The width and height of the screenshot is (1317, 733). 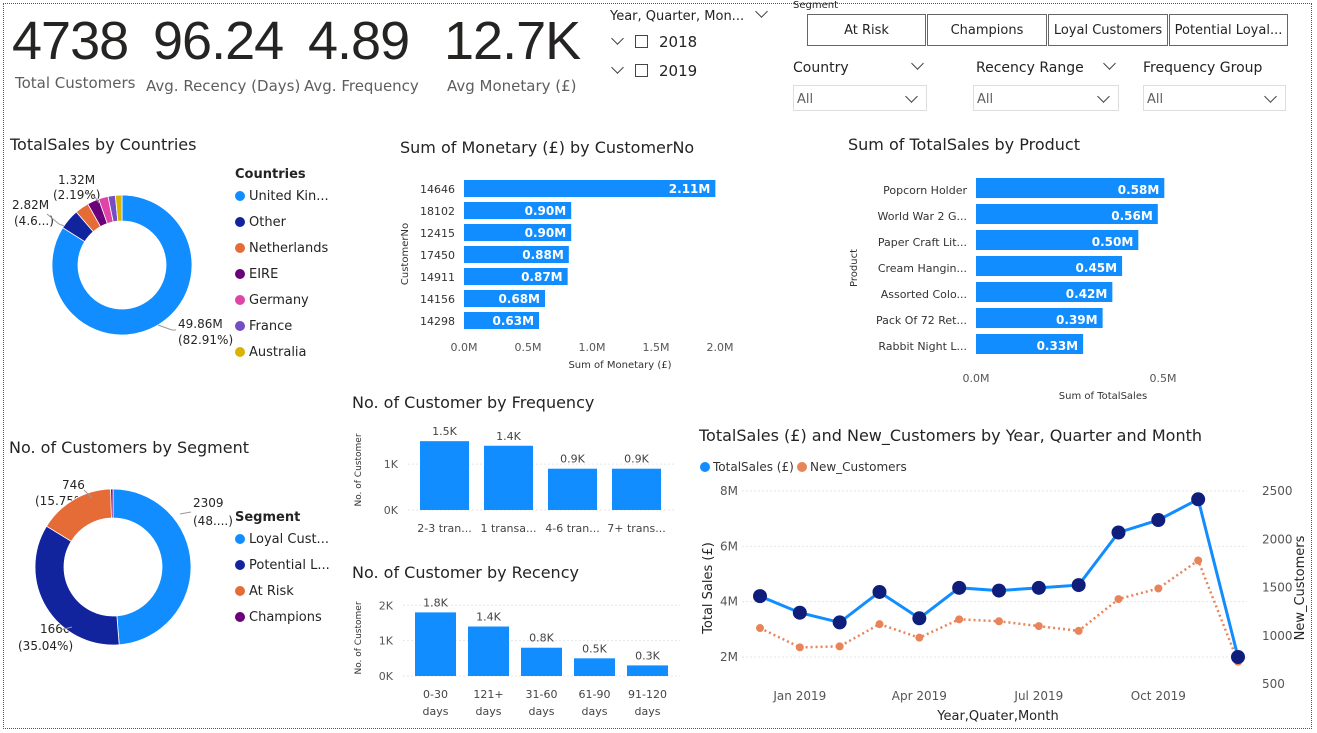 I want to click on frequency-y-tick: 1K, so click(x=391, y=464).